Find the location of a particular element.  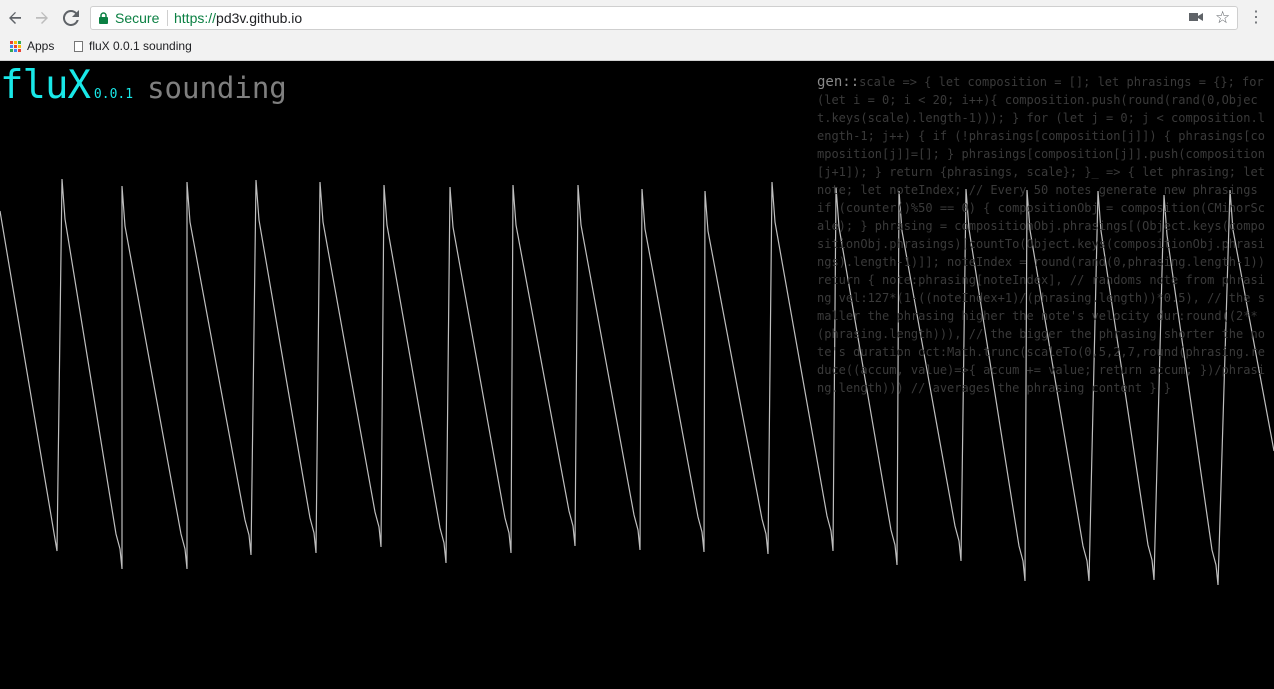

url-scheme: https:// is located at coordinates (195, 18).